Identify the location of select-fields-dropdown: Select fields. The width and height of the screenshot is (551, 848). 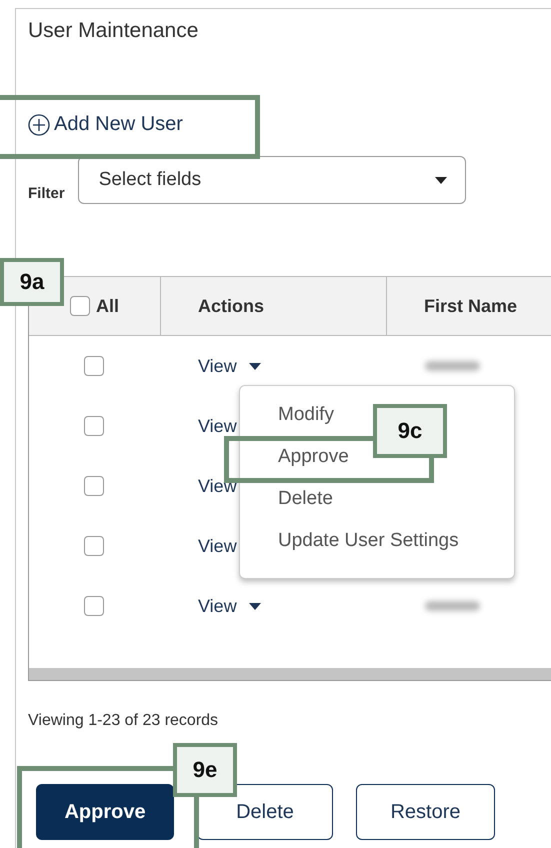
(272, 180).